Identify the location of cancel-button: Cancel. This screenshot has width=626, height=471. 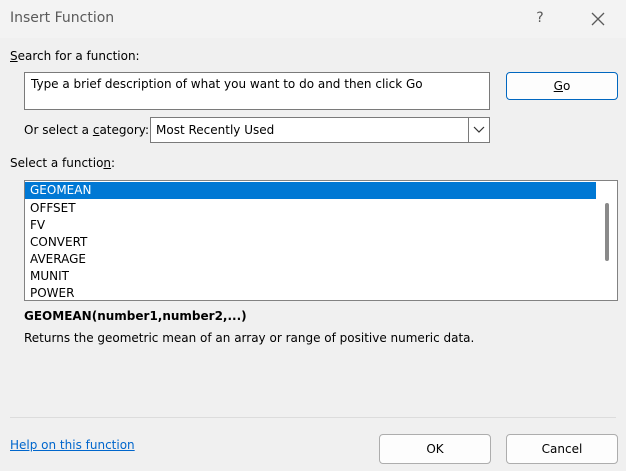
(562, 449).